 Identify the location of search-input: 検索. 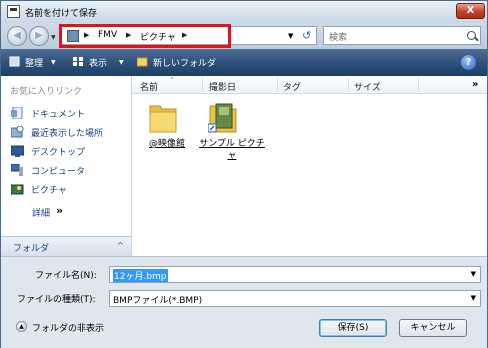
(402, 35).